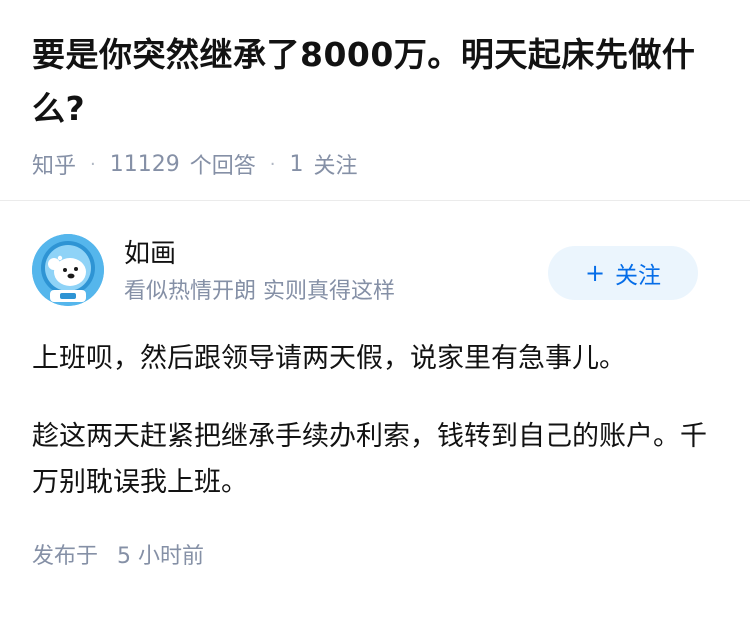  I want to click on follower-count: 1, so click(296, 164).